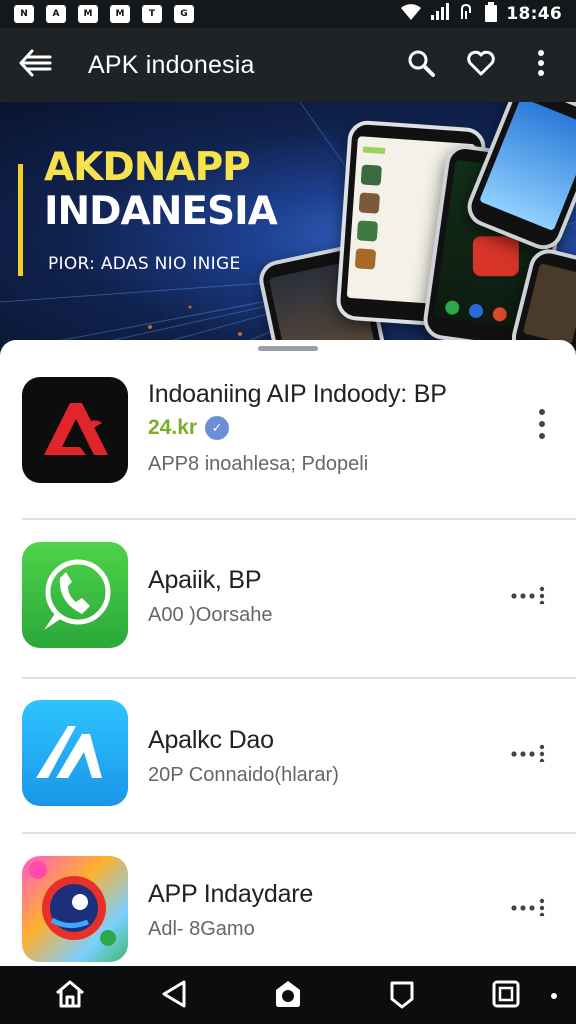 The height and width of the screenshot is (1024, 576). What do you see at coordinates (75, 909) in the screenshot?
I see `colorful-app-icon` at bounding box center [75, 909].